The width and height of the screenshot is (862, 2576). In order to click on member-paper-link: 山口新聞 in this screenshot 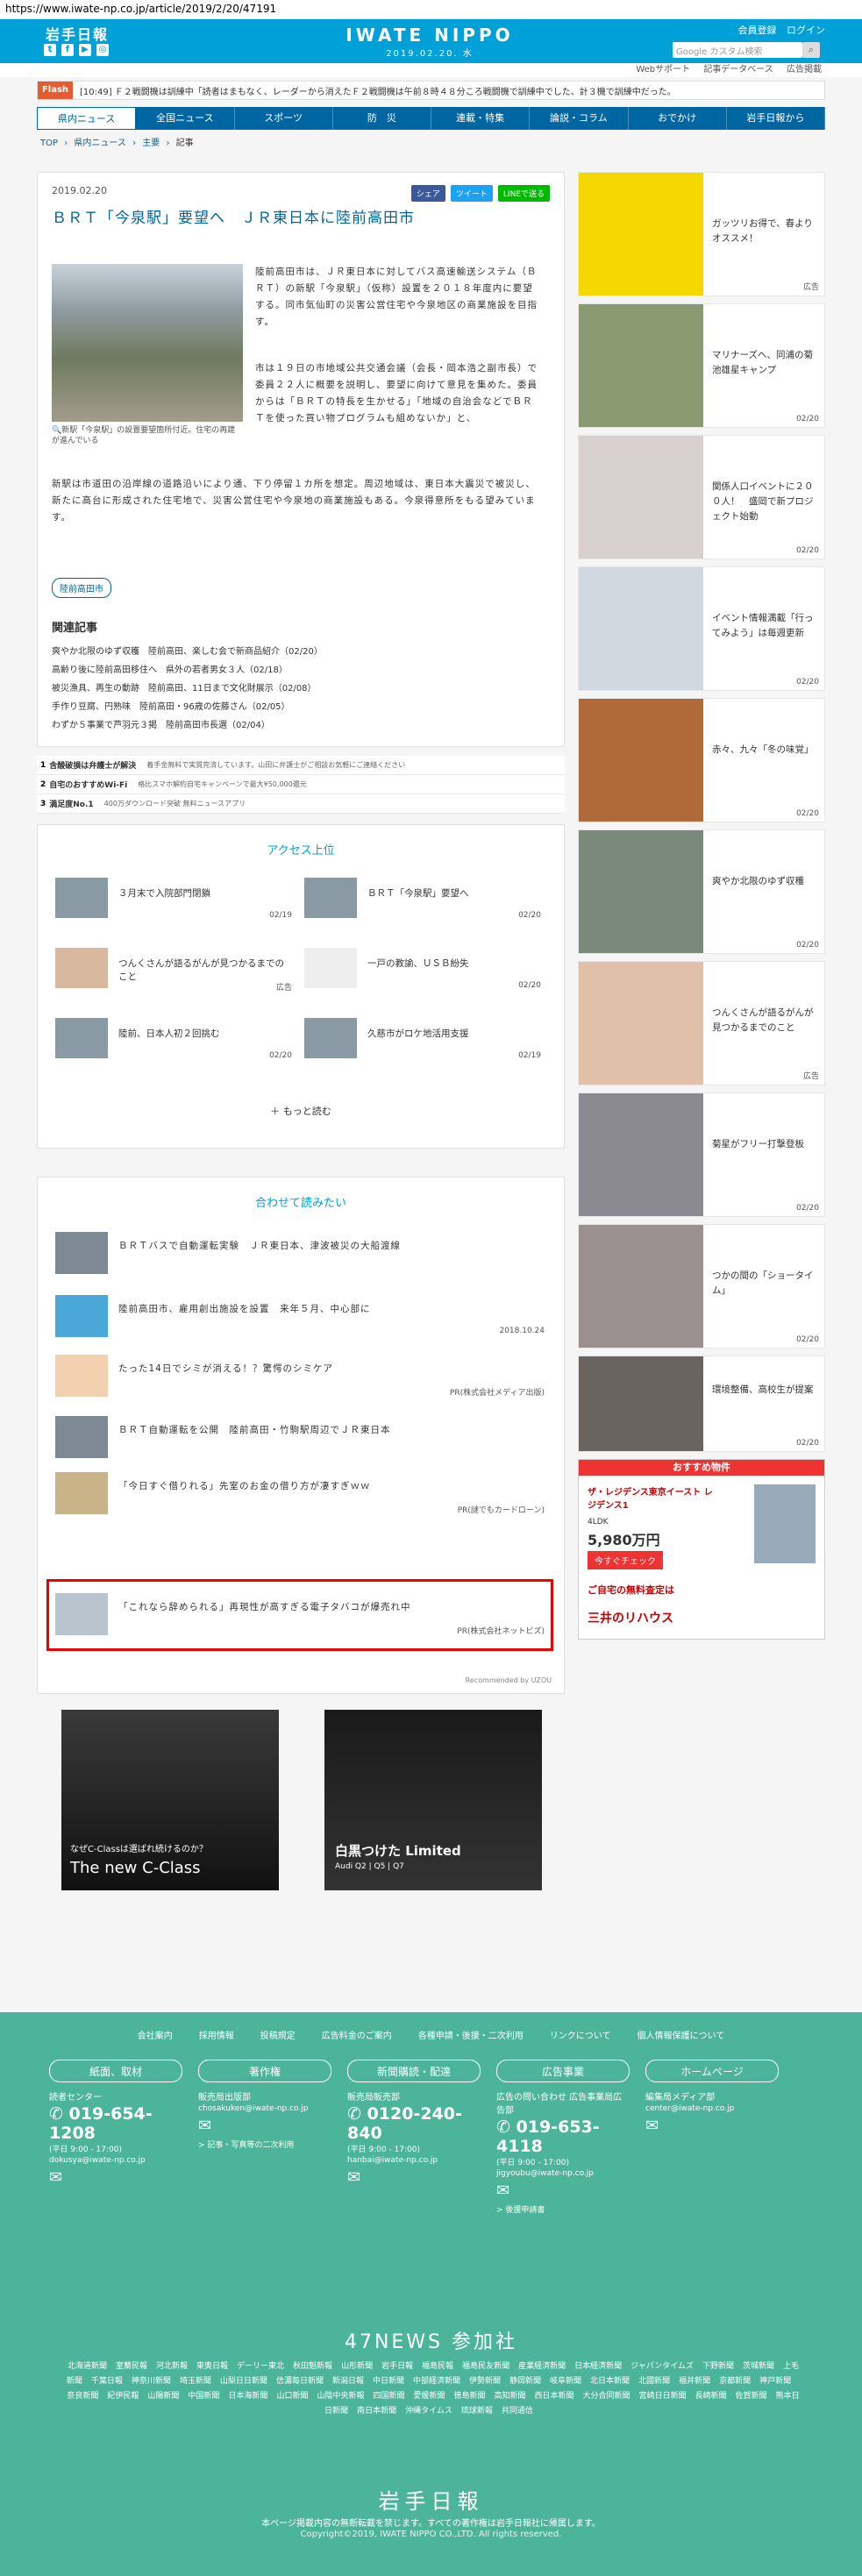, I will do `click(292, 2396)`.